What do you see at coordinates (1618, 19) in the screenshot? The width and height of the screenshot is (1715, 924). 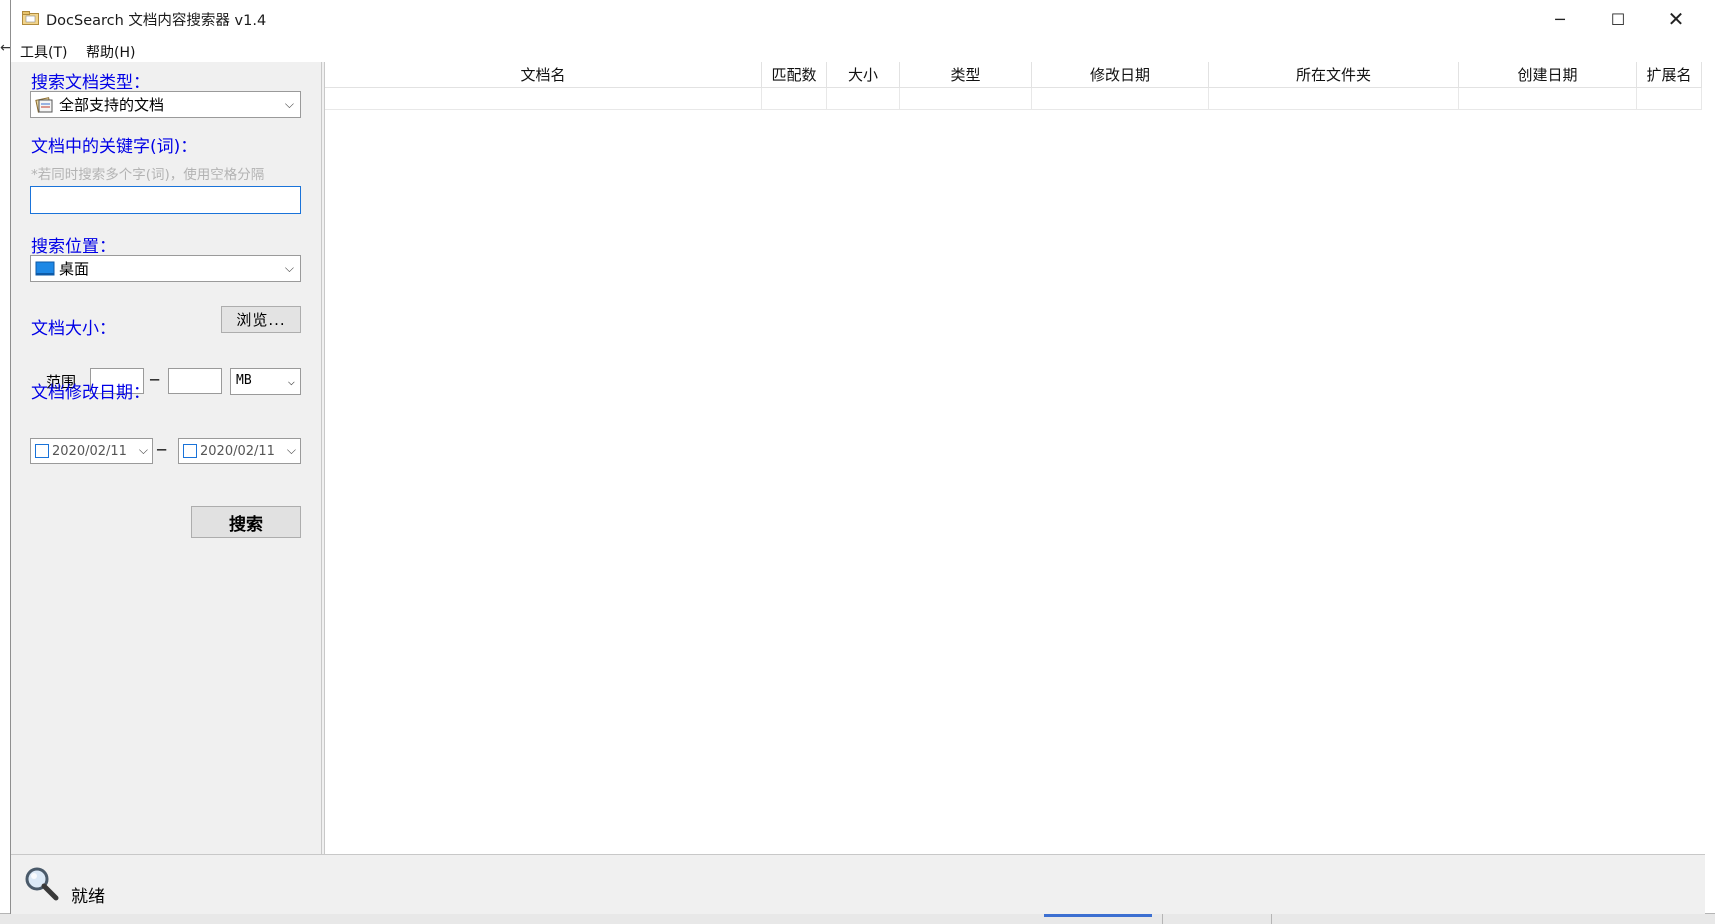 I see `maximize-button: ☐` at bounding box center [1618, 19].